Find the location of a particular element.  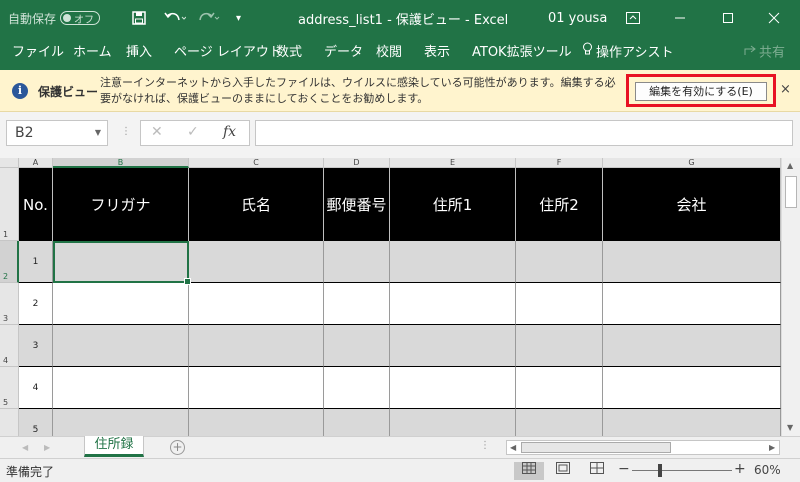

row-number-cell: 4 is located at coordinates (36, 388).